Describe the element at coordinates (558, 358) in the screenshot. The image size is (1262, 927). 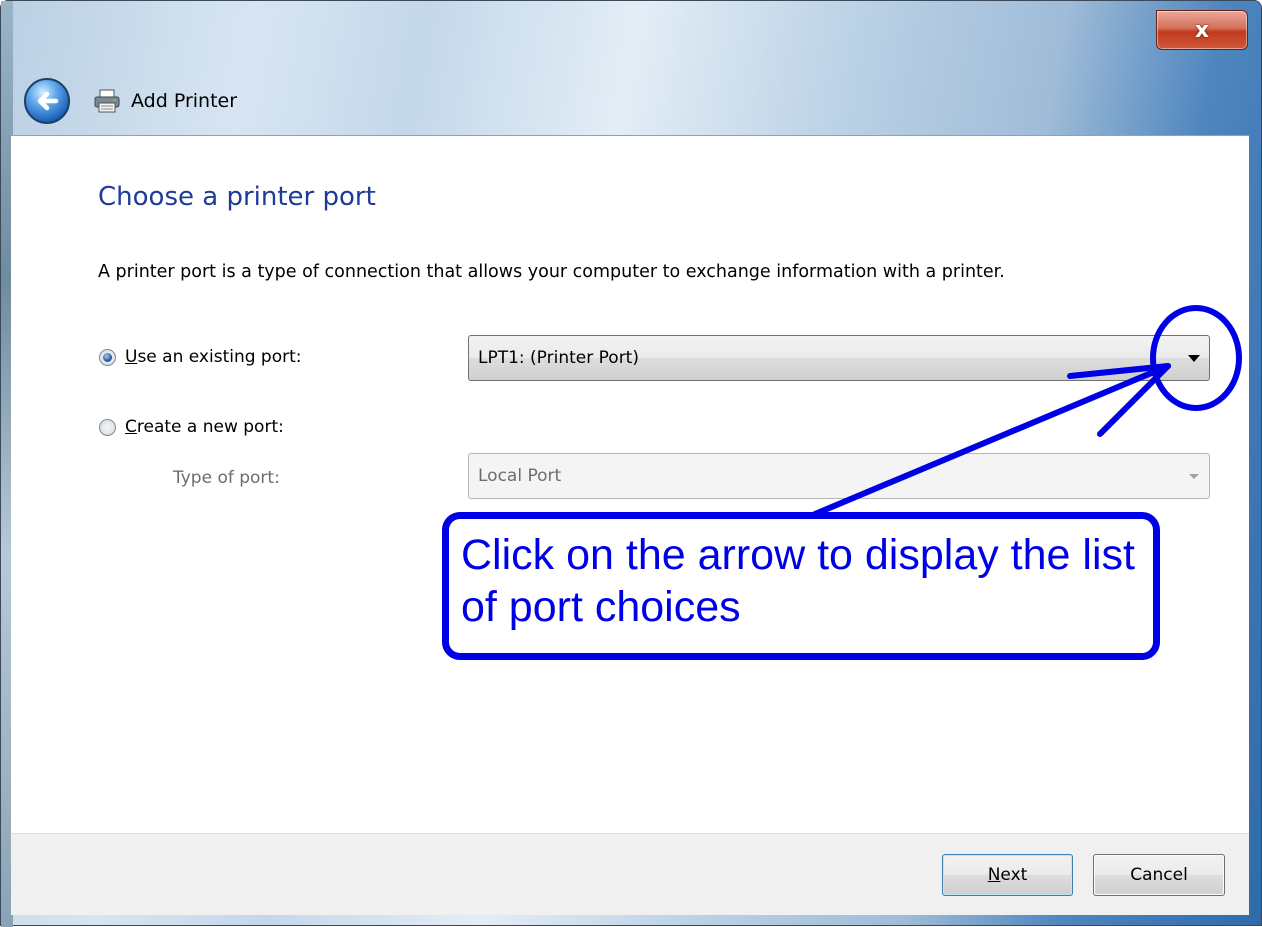
I see `existing-port-value: LPT1: (Printer Port)` at that location.